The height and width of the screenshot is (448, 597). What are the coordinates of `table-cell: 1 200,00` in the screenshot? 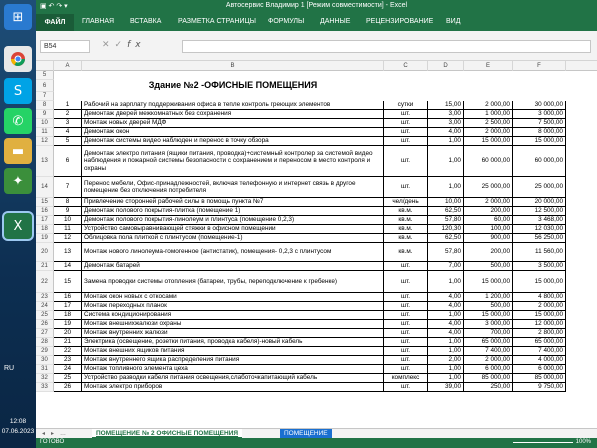 It's located at (488, 297).